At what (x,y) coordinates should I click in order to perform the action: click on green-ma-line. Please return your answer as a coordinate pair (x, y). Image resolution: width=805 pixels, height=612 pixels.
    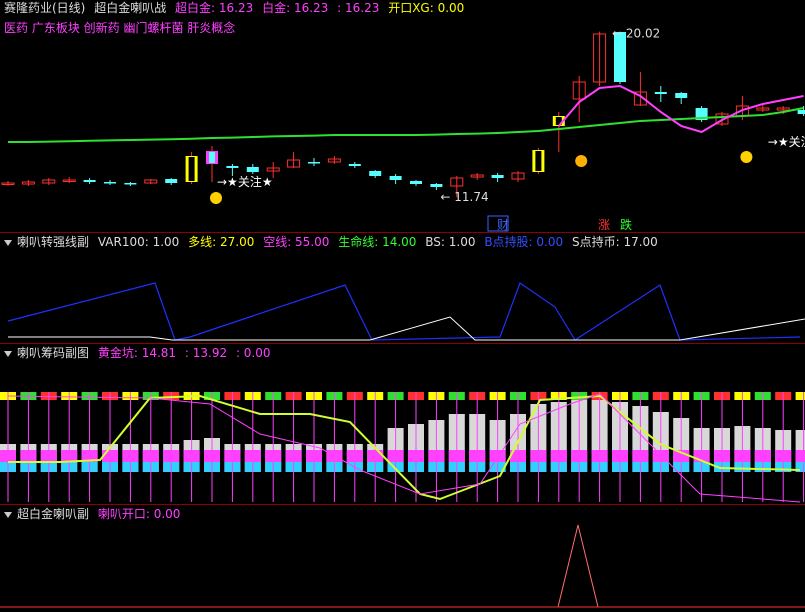
    Looking at the image, I should click on (406, 125).